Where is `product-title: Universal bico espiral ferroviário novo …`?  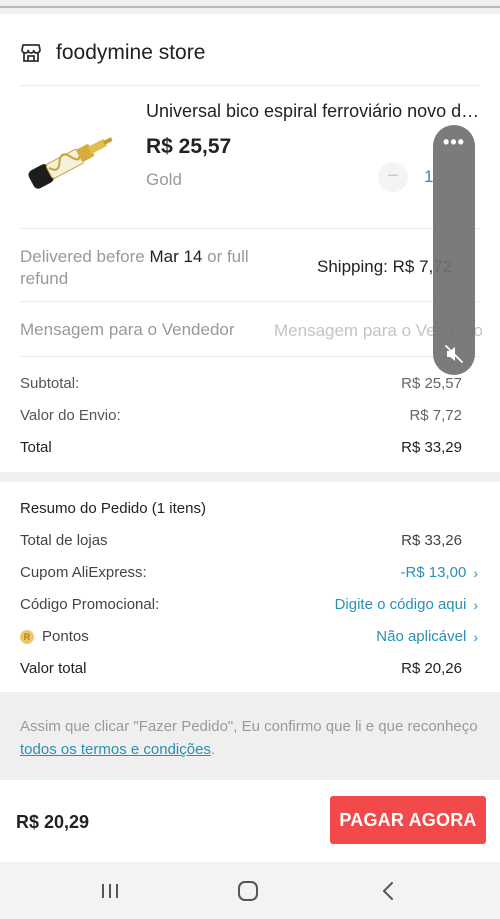
product-title: Universal bico espiral ferroviário novo … is located at coordinates (316, 111).